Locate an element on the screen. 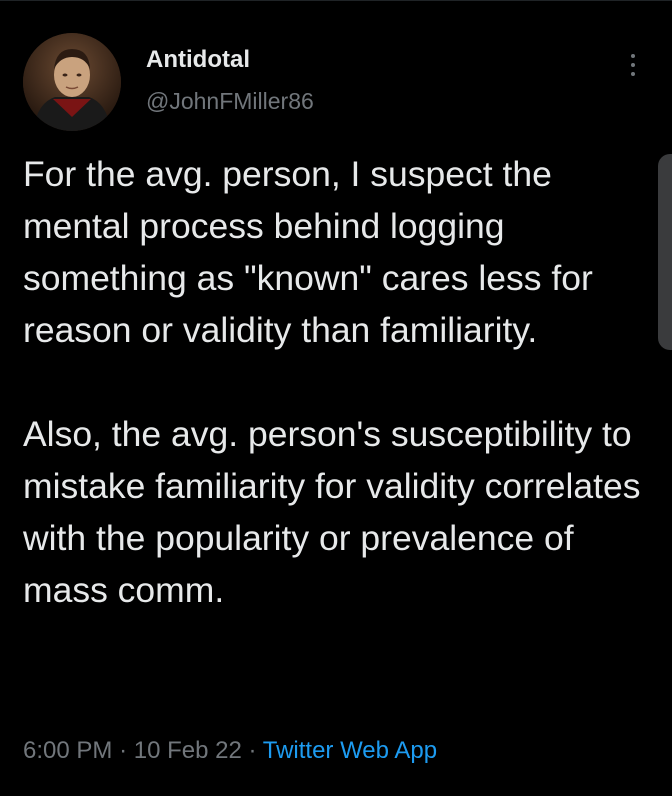 Image resolution: width=672 pixels, height=796 pixels. display-name: Antidotal is located at coordinates (198, 60).